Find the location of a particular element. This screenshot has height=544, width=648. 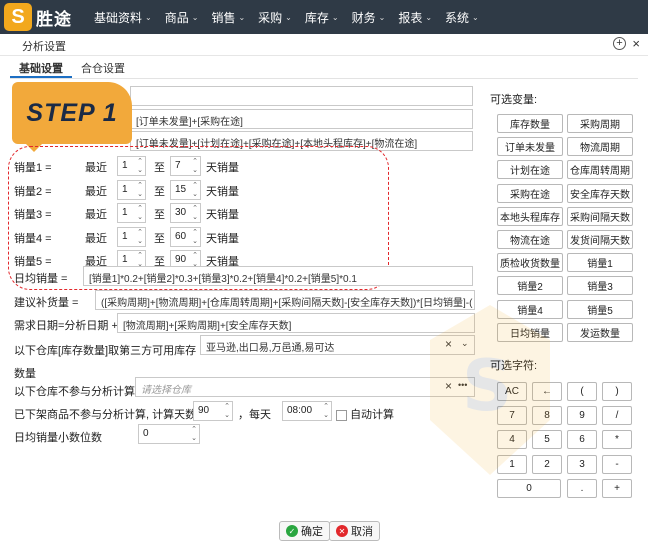

char-button: 0 is located at coordinates (529, 488).